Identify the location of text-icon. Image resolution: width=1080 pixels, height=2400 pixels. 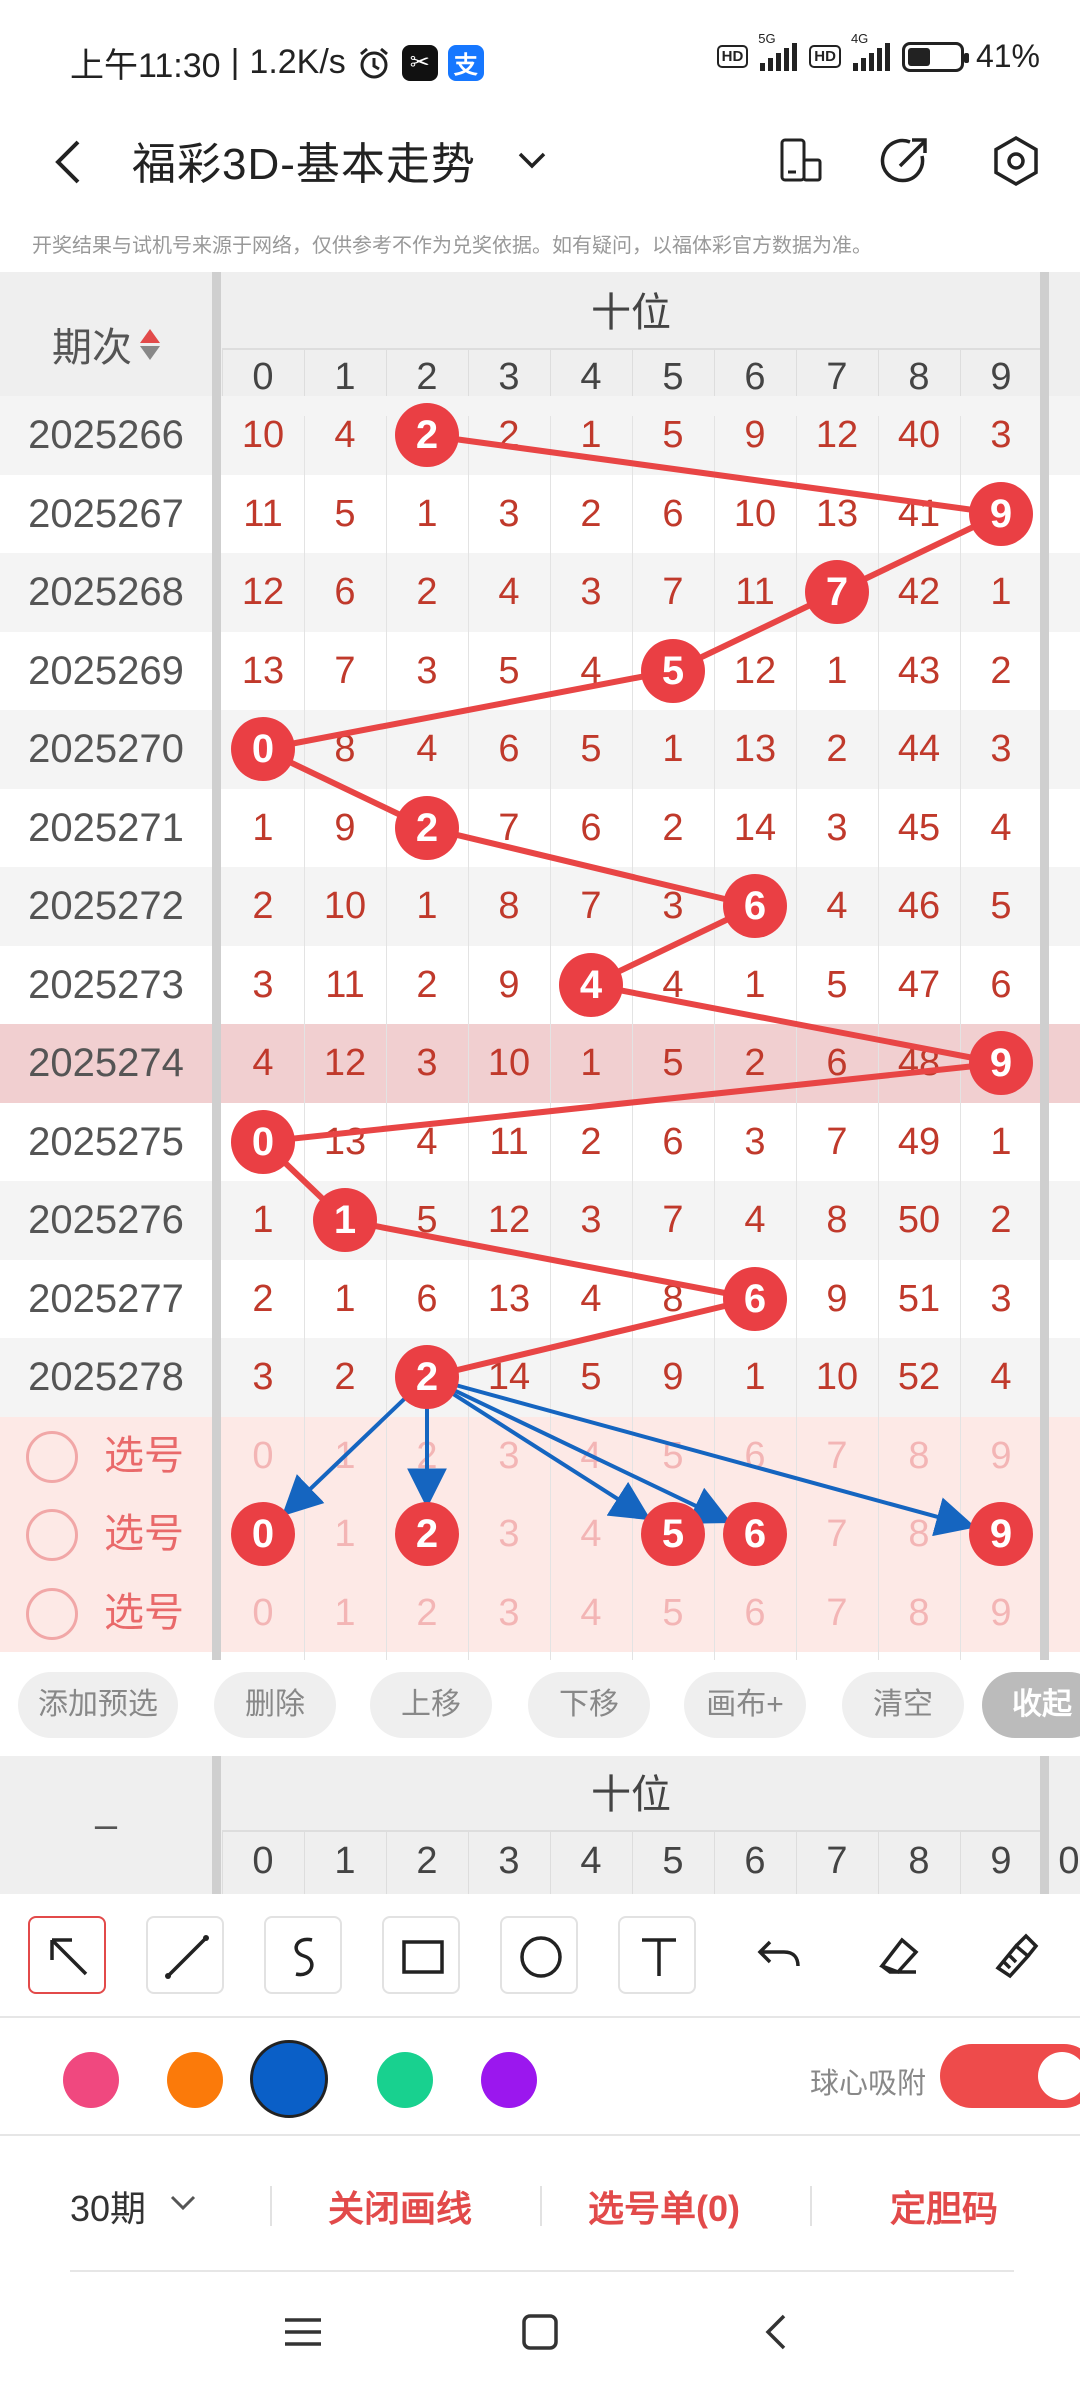
(657, 1955).